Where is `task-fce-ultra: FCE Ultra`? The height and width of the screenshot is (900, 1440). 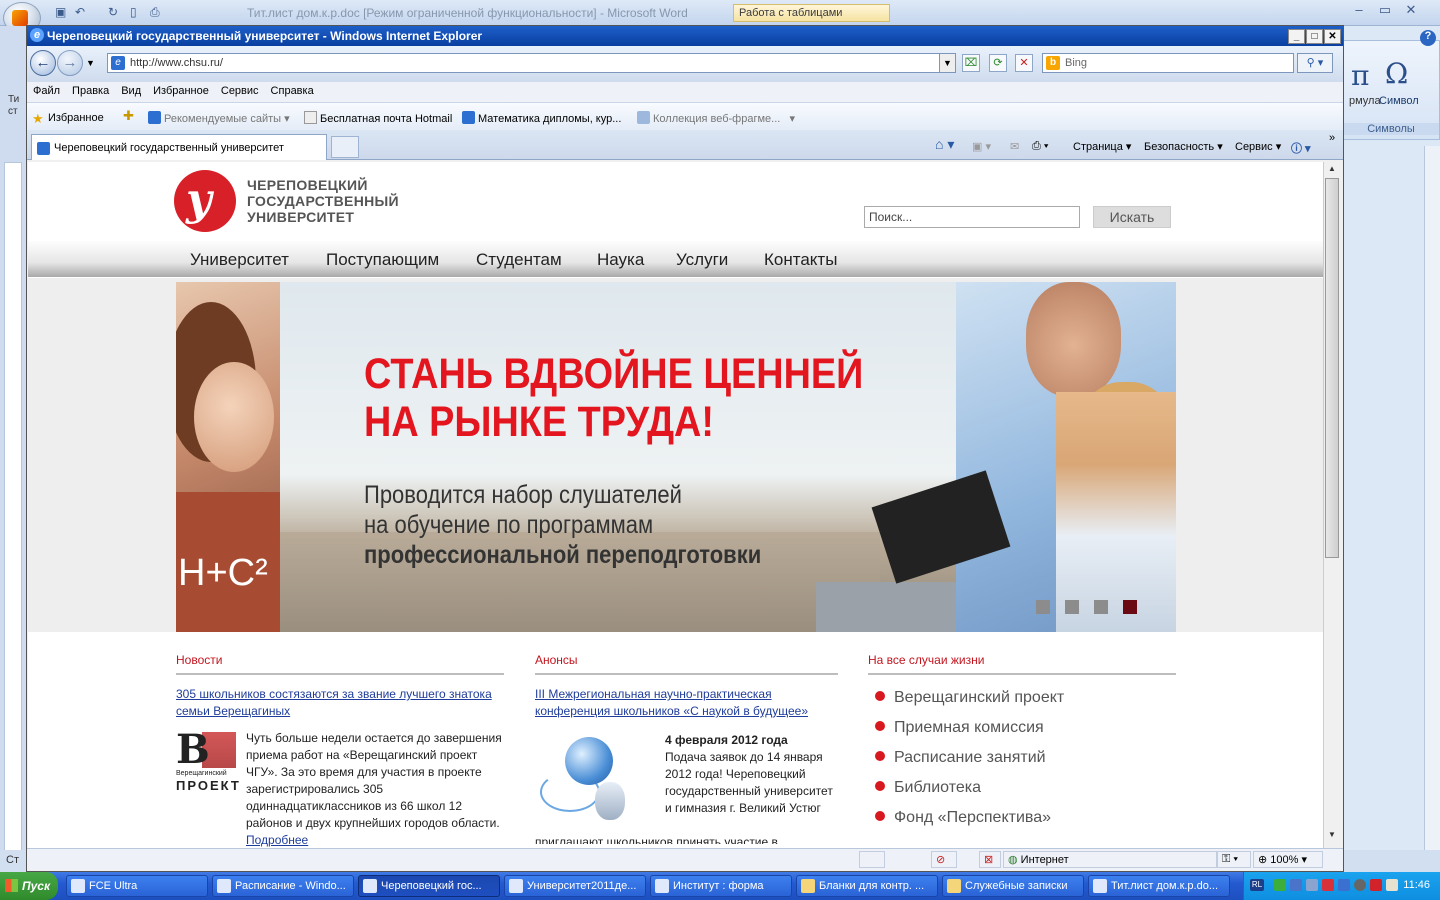 task-fce-ultra: FCE Ultra is located at coordinates (137, 886).